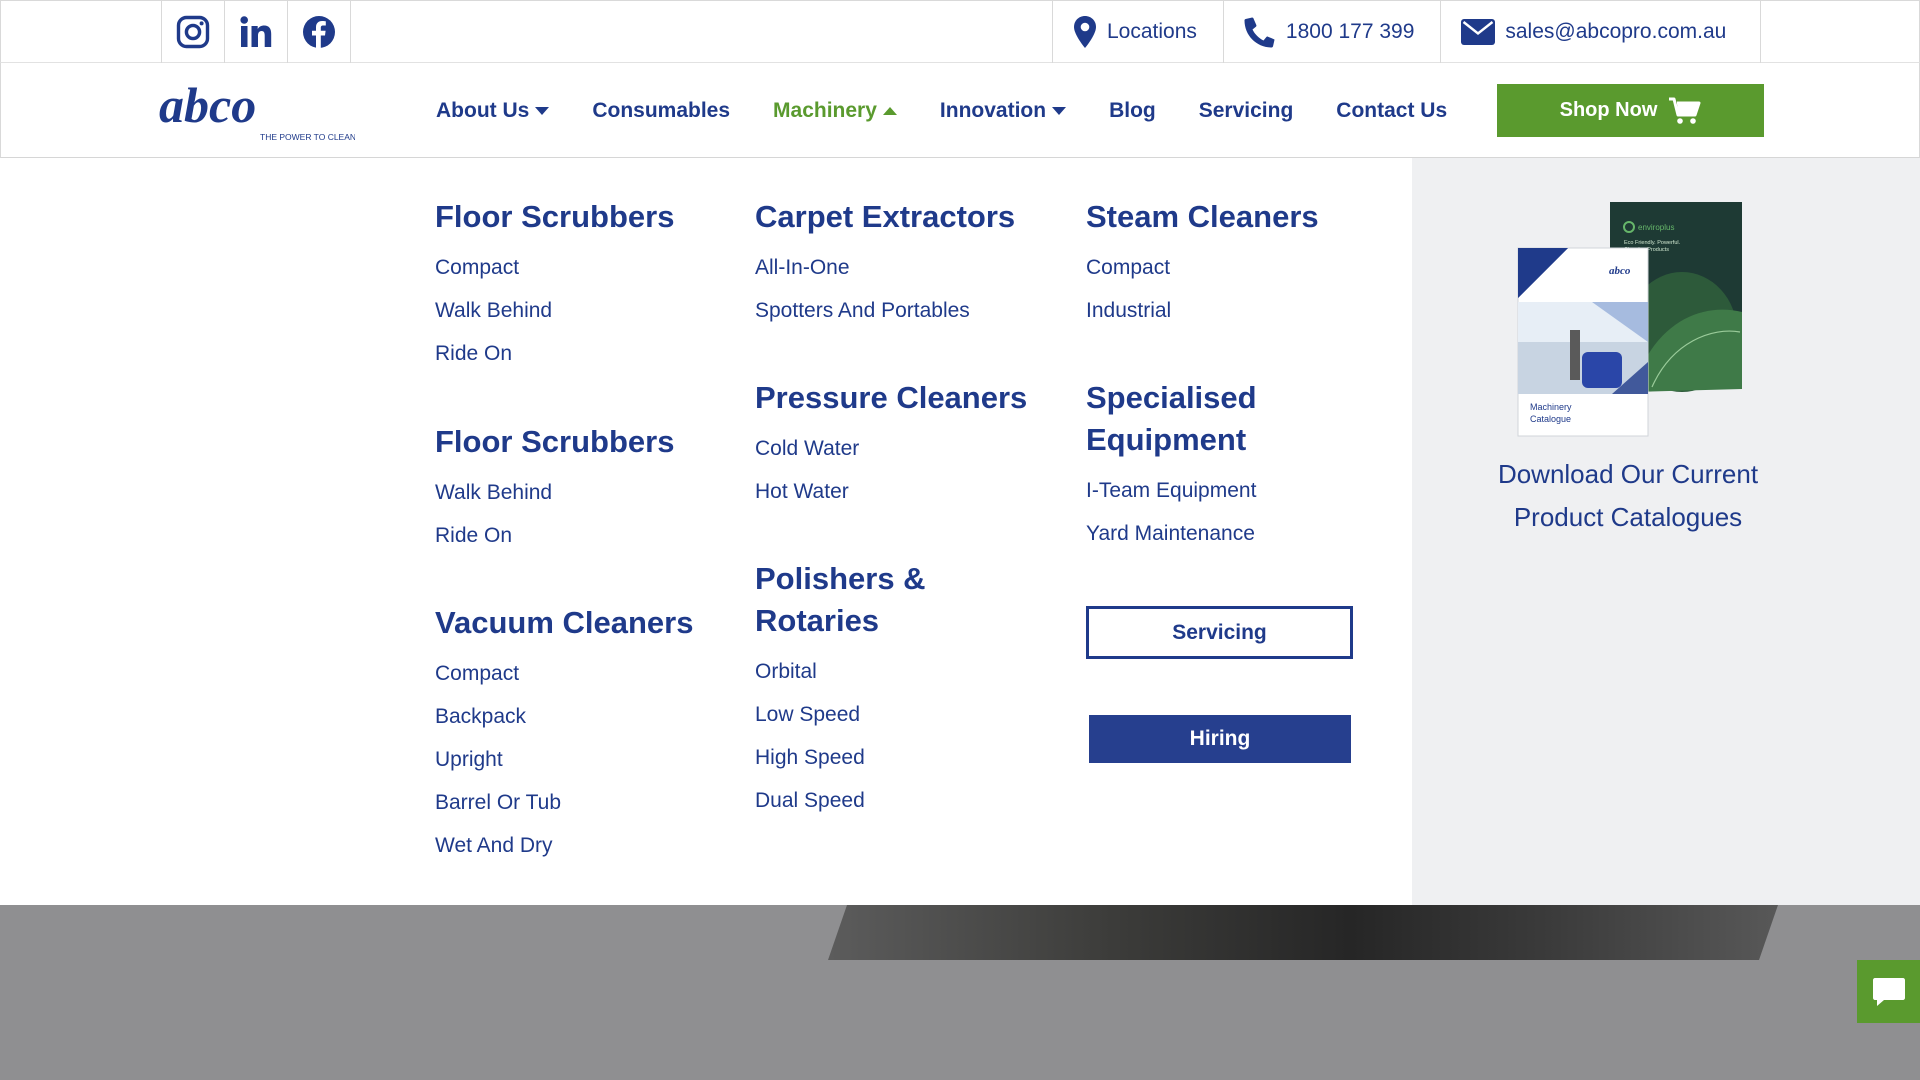 The width and height of the screenshot is (1920, 1080). I want to click on back-cover-brand: enviroplus, so click(1656, 227).